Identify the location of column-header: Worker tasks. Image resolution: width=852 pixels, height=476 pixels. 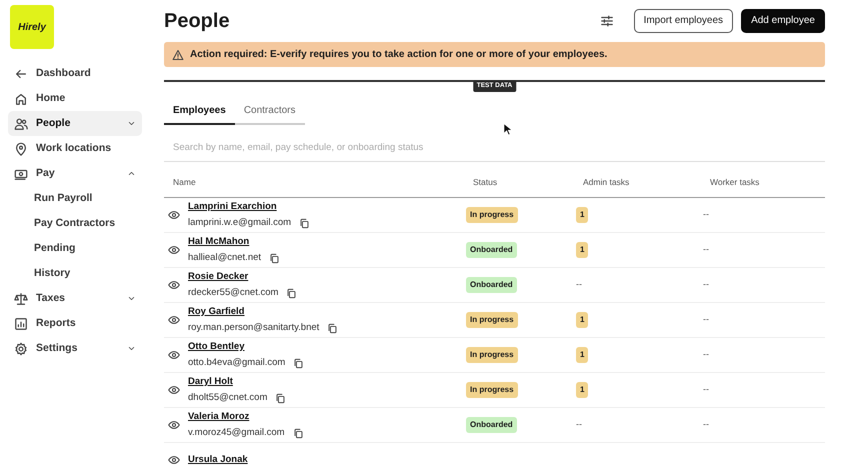
(763, 180).